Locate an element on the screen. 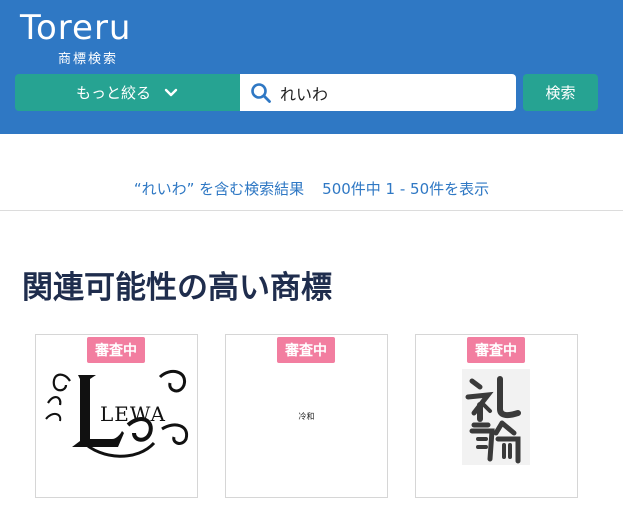 The width and height of the screenshot is (623, 527). trademark-text: 冷和 is located at coordinates (306, 416).